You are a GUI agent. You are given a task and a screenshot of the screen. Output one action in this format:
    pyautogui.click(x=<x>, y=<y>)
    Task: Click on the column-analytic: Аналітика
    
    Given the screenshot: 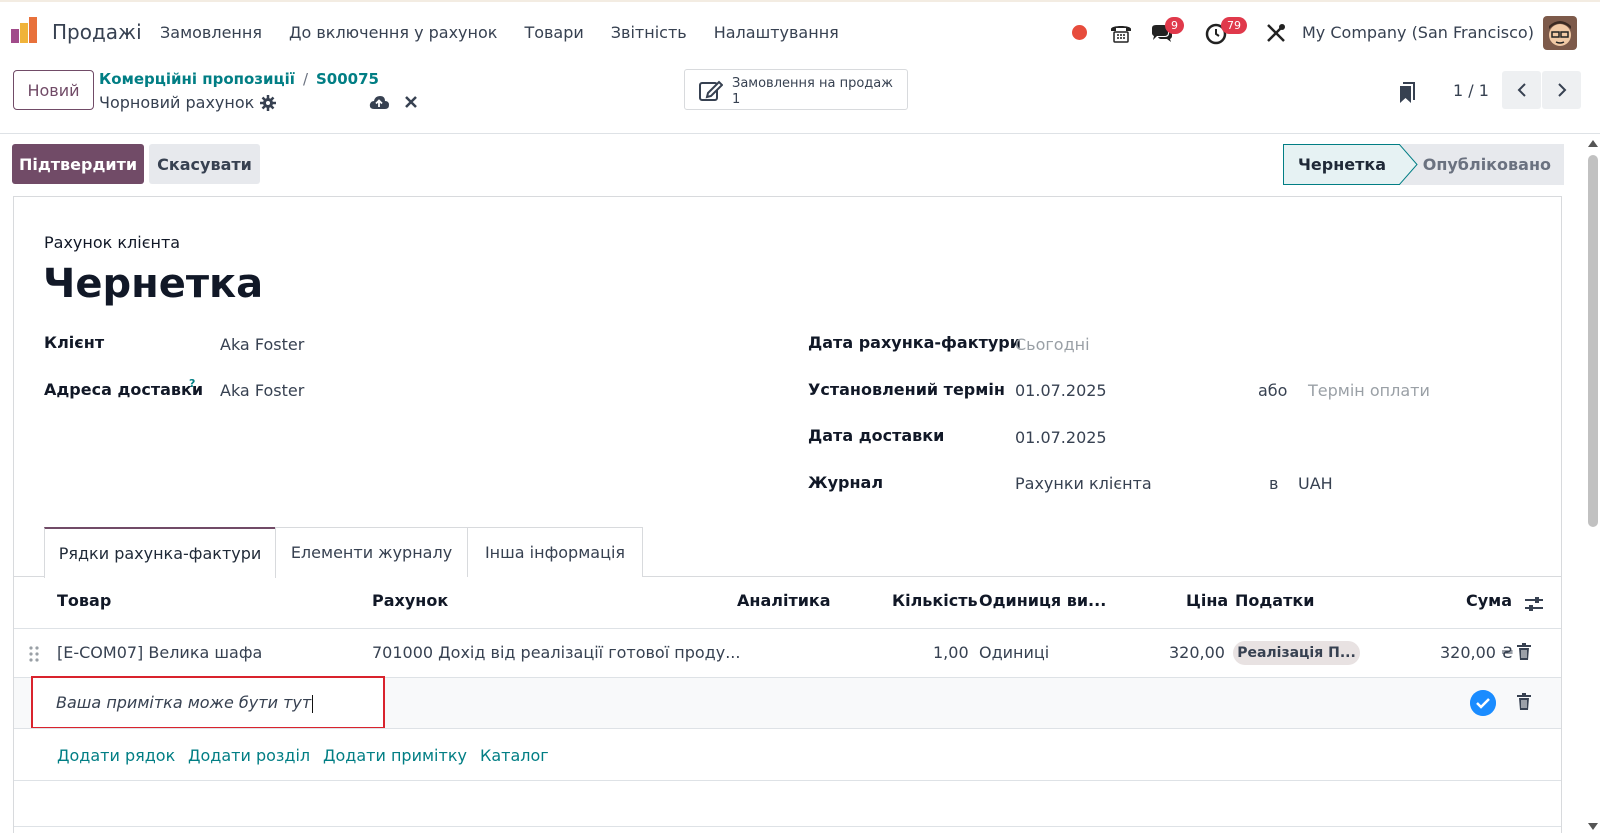 What is the action you would take?
    pyautogui.click(x=784, y=600)
    